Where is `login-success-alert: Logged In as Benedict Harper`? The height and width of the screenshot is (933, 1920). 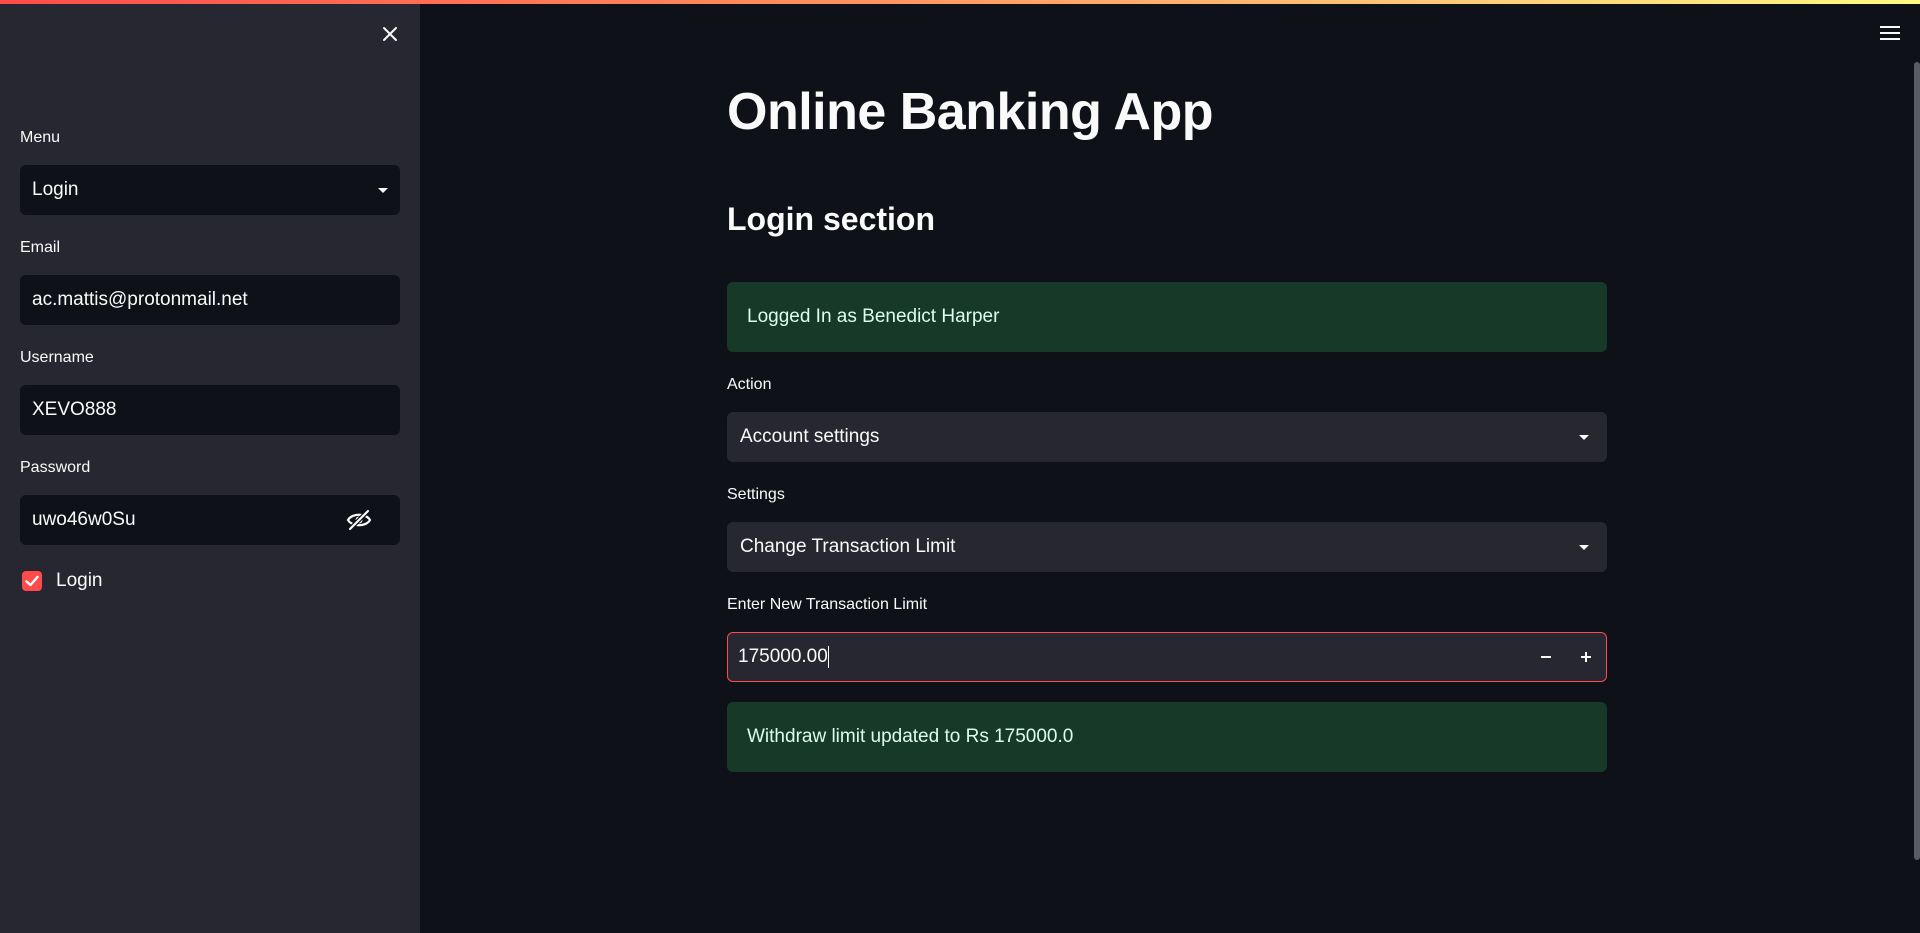 login-success-alert: Logged In as Benedict Harper is located at coordinates (1167, 317).